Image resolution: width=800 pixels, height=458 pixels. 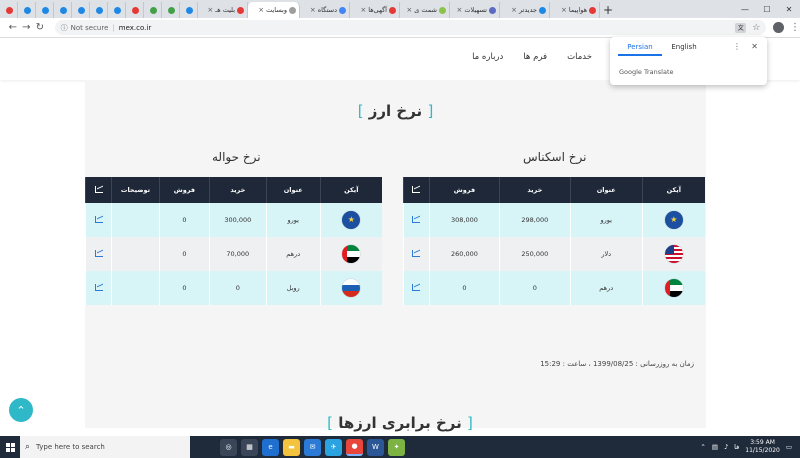 I want to click on maximize-icon: ☐, so click(x=767, y=9).